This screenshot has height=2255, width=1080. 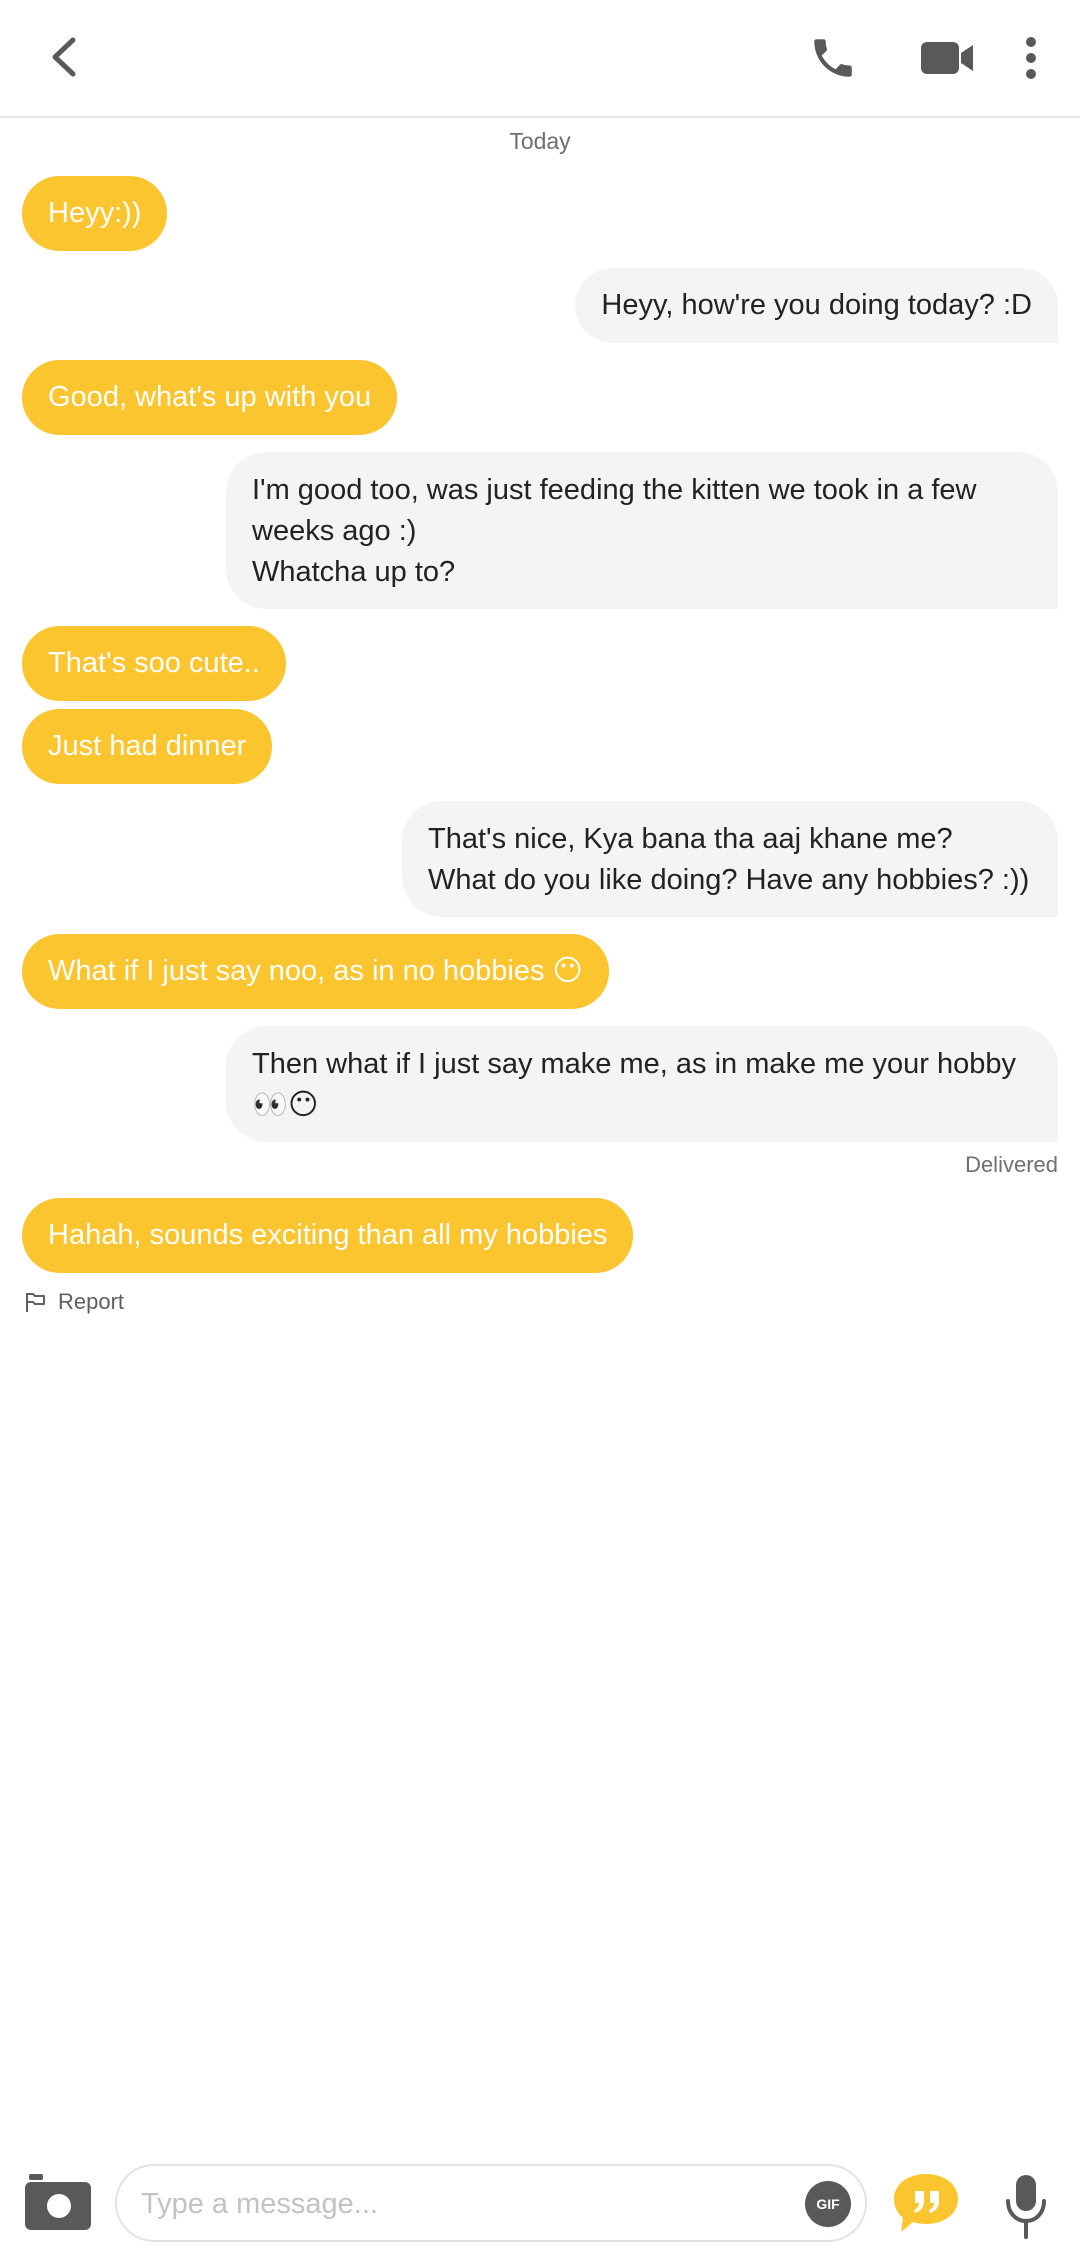 I want to click on report-button: Report, so click(x=74, y=1302).